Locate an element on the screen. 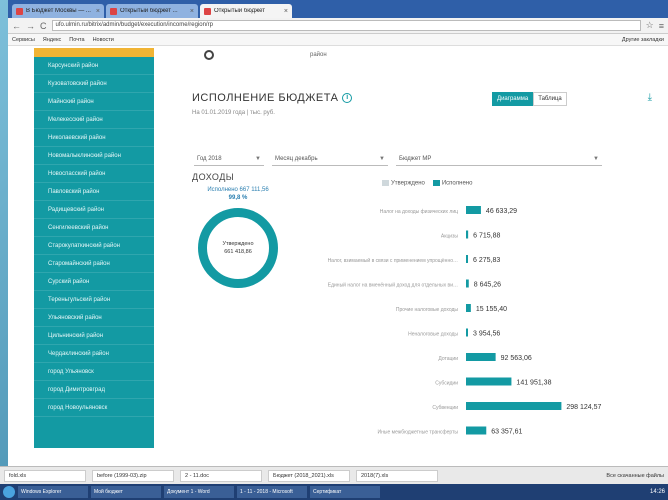 This screenshot has width=668, height=500. bookmark-other: Другие закладки is located at coordinates (643, 40).